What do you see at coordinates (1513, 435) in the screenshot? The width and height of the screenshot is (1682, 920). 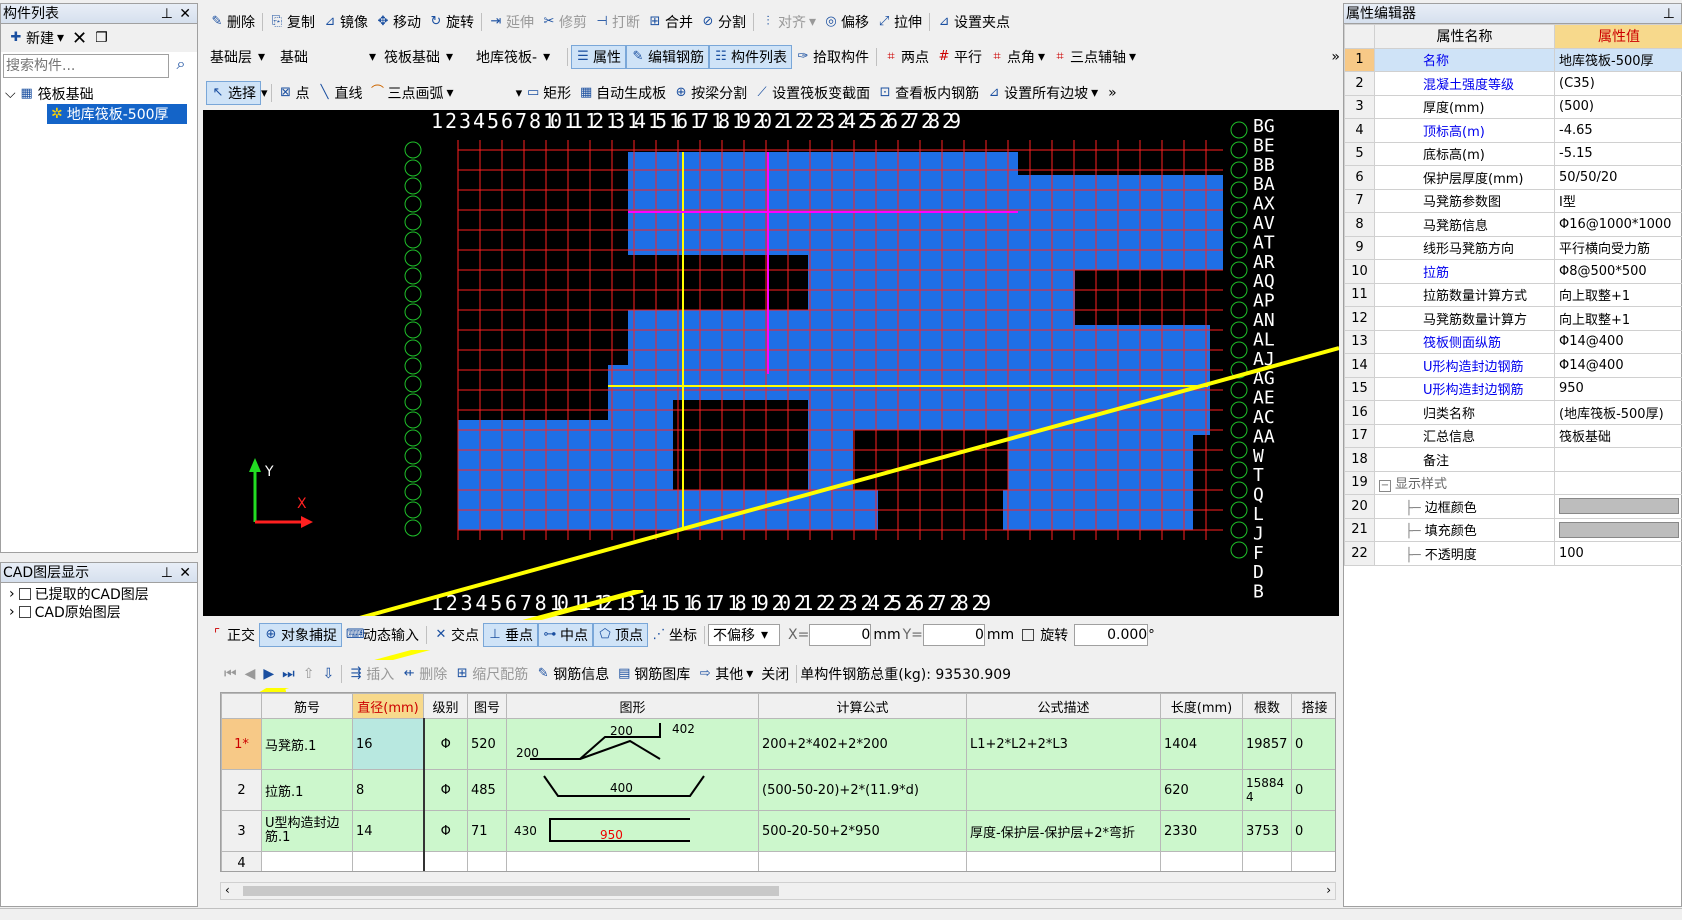 I see `property-row: 17 汇总信息 筏板基础` at bounding box center [1513, 435].